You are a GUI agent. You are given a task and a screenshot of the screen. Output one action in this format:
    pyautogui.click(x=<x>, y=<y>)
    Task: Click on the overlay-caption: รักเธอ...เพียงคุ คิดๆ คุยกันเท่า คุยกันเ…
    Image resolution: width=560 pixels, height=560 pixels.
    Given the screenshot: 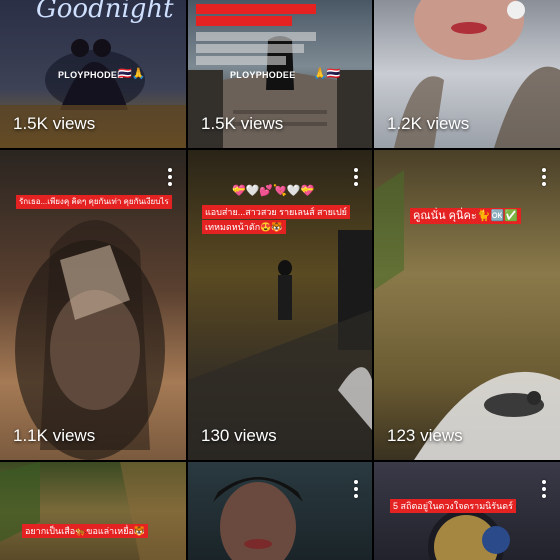 What is the action you would take?
    pyautogui.click(x=94, y=202)
    